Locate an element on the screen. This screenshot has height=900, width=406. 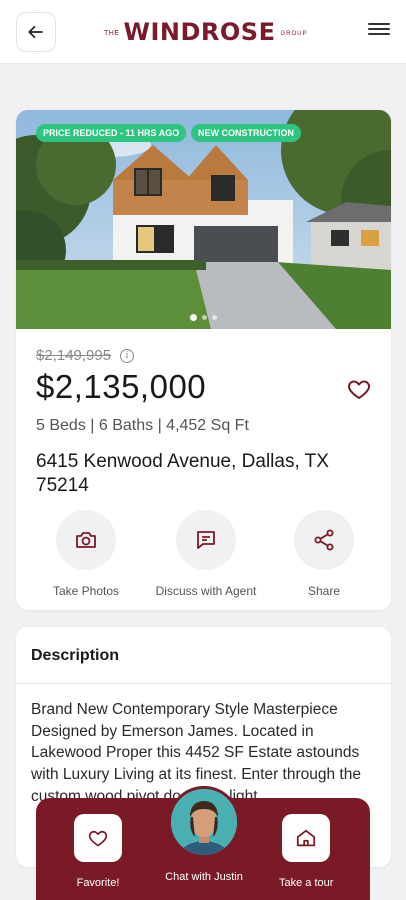
logo-wordmark: WINDROSE is located at coordinates (199, 32).